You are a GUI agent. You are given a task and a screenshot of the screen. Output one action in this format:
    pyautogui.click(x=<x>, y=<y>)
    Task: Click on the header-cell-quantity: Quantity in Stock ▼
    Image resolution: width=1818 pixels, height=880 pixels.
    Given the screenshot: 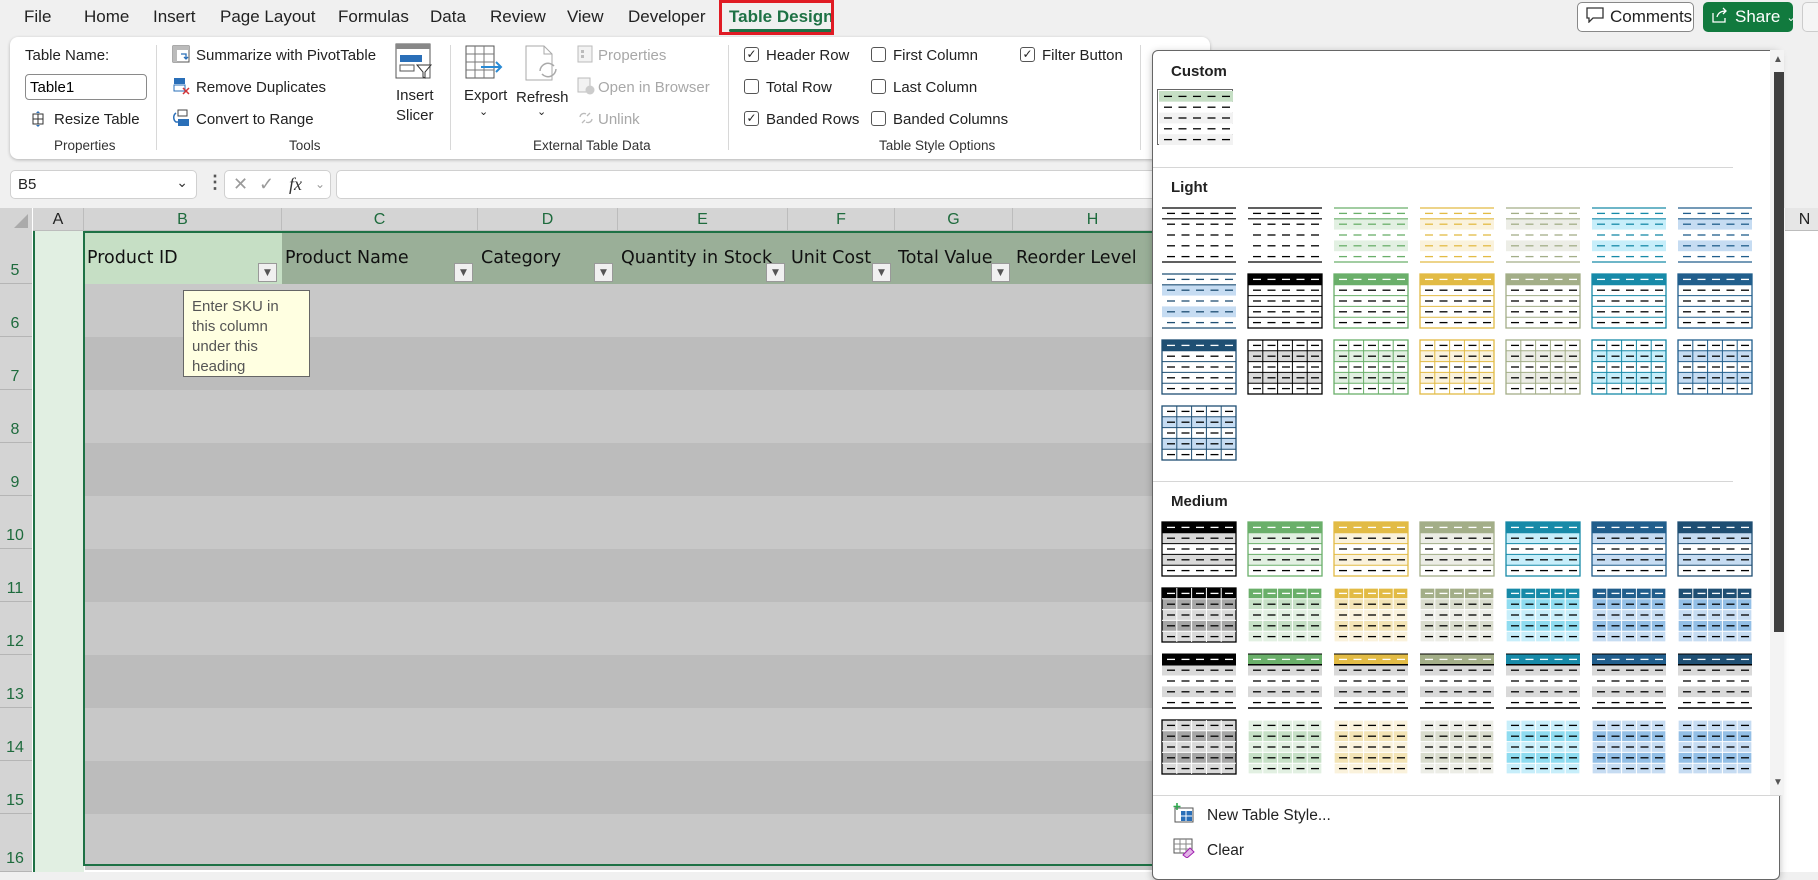 What is the action you would take?
    pyautogui.click(x=703, y=258)
    